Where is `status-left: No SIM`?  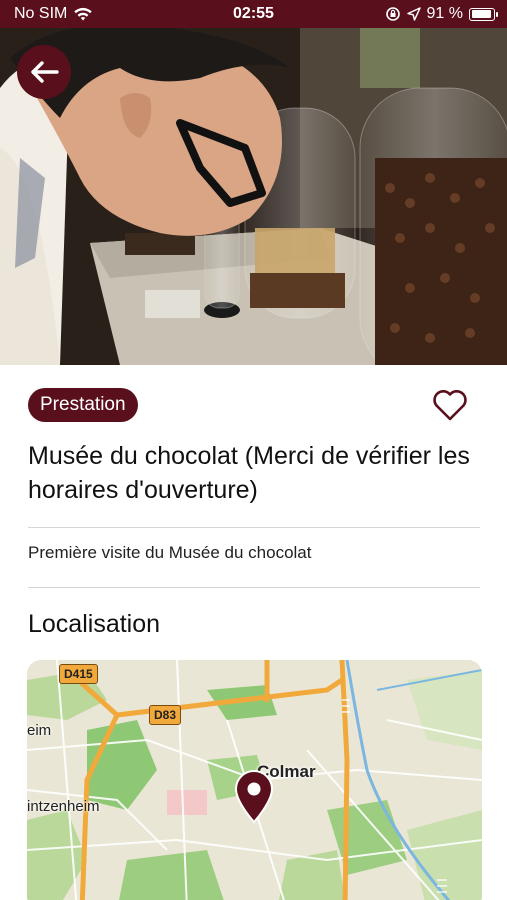 status-left: No SIM is located at coordinates (53, 14).